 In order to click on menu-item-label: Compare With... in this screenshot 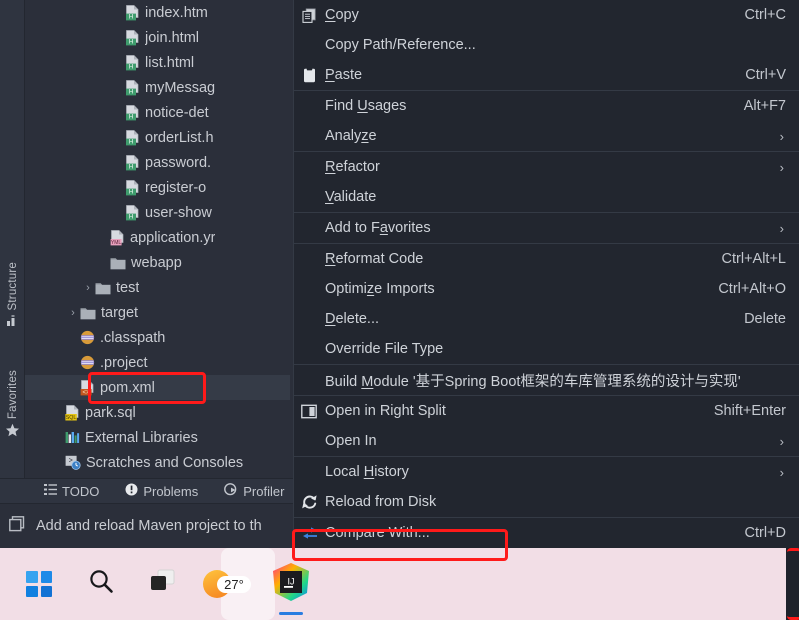, I will do `click(377, 533)`.